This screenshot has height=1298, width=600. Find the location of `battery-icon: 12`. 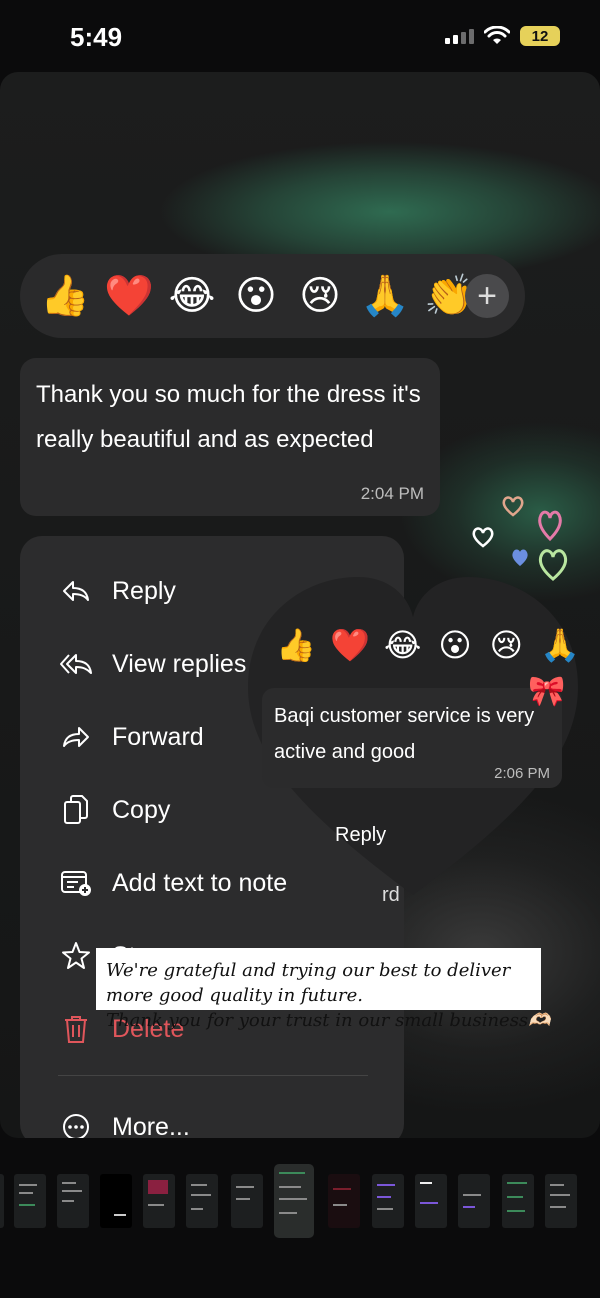

battery-icon: 12 is located at coordinates (540, 36).